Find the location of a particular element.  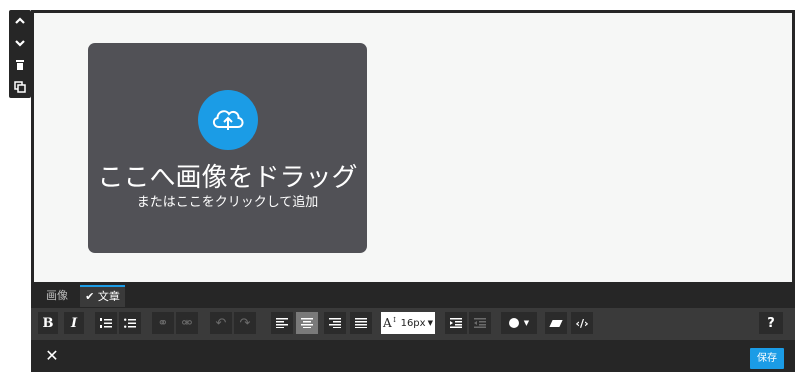

italic-button: I is located at coordinates (74, 323).